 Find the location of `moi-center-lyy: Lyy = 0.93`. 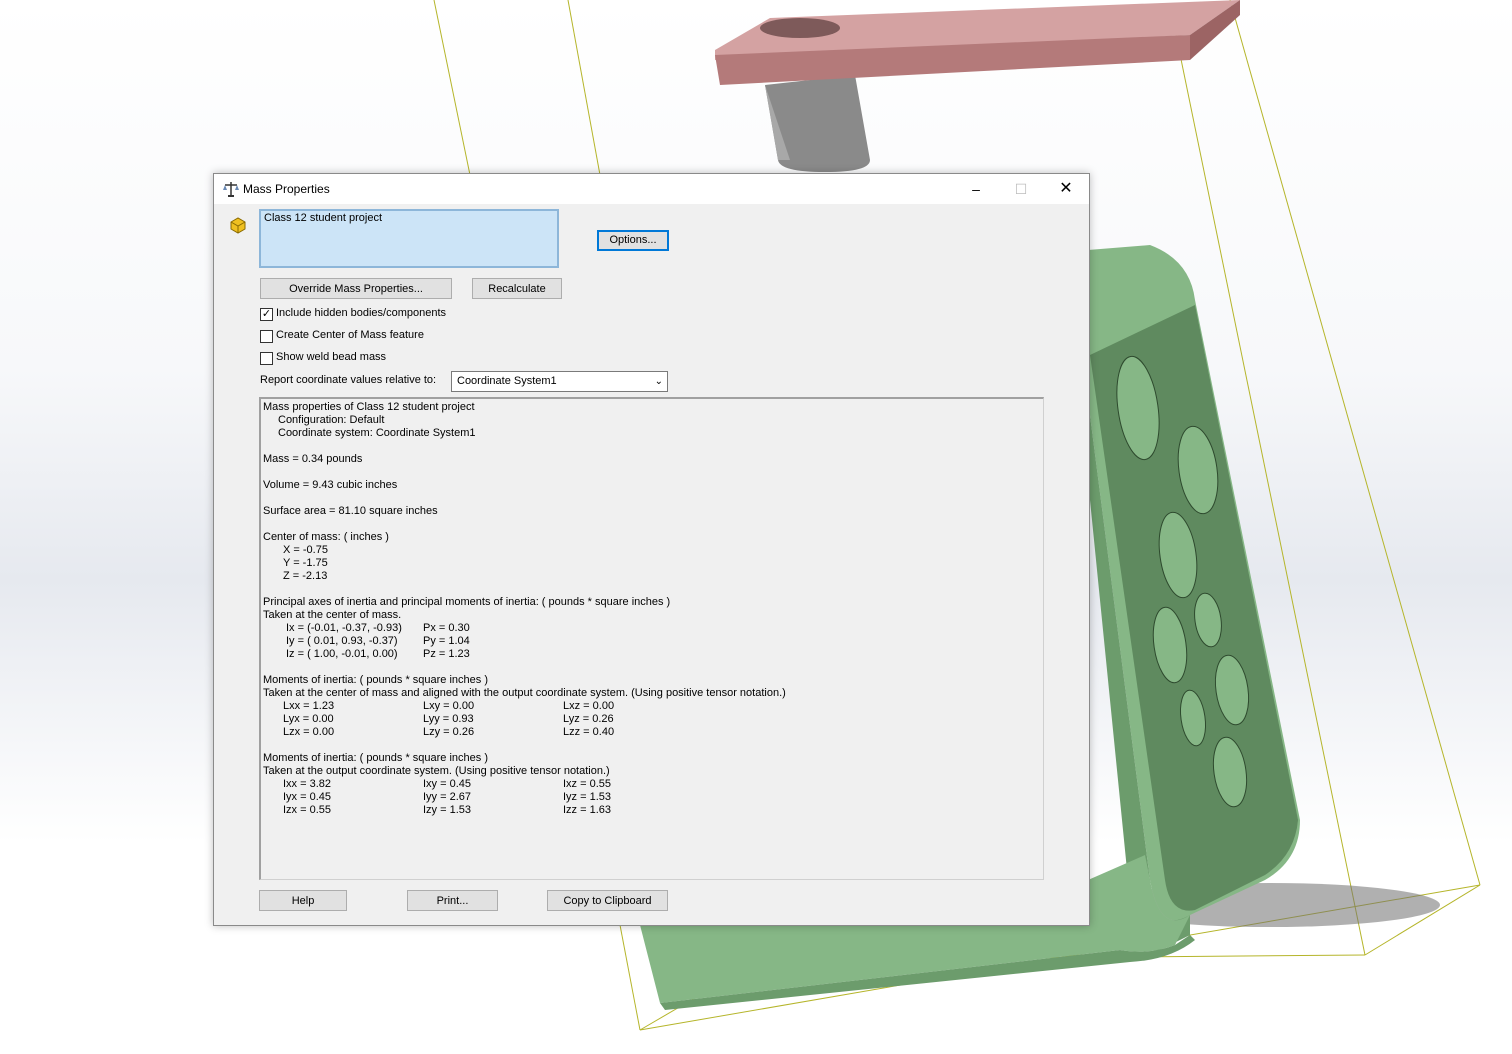

moi-center-lyy: Lyy = 0.93 is located at coordinates (448, 719).